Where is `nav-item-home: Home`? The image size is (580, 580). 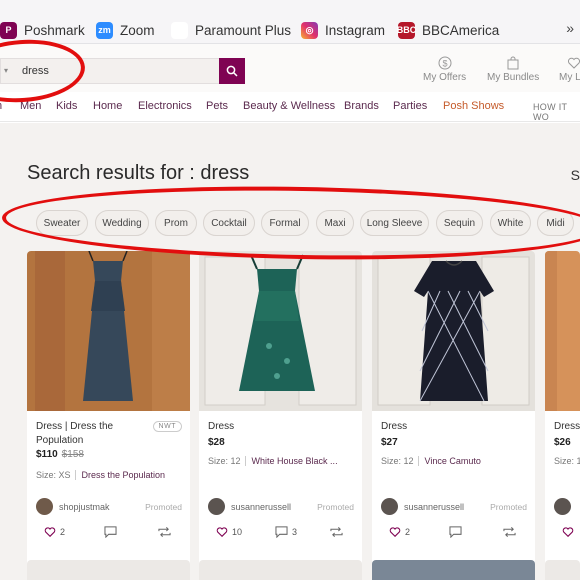 nav-item-home: Home is located at coordinates (107, 106).